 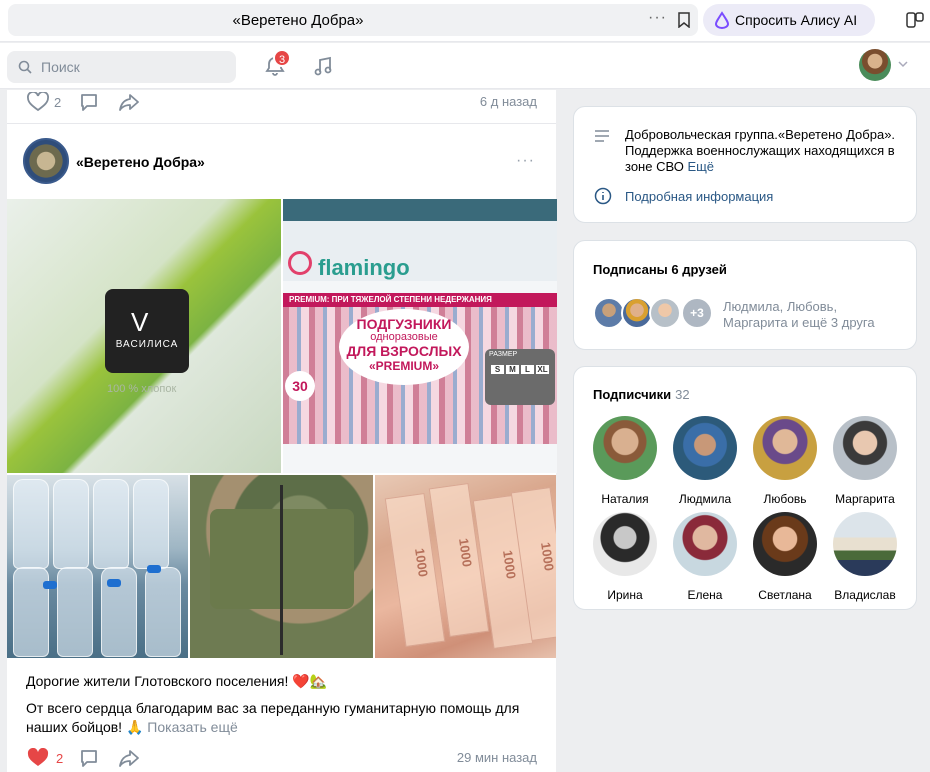 What do you see at coordinates (403, 366) in the screenshot?
I see `pack-line4: «PREMIUM»` at bounding box center [403, 366].